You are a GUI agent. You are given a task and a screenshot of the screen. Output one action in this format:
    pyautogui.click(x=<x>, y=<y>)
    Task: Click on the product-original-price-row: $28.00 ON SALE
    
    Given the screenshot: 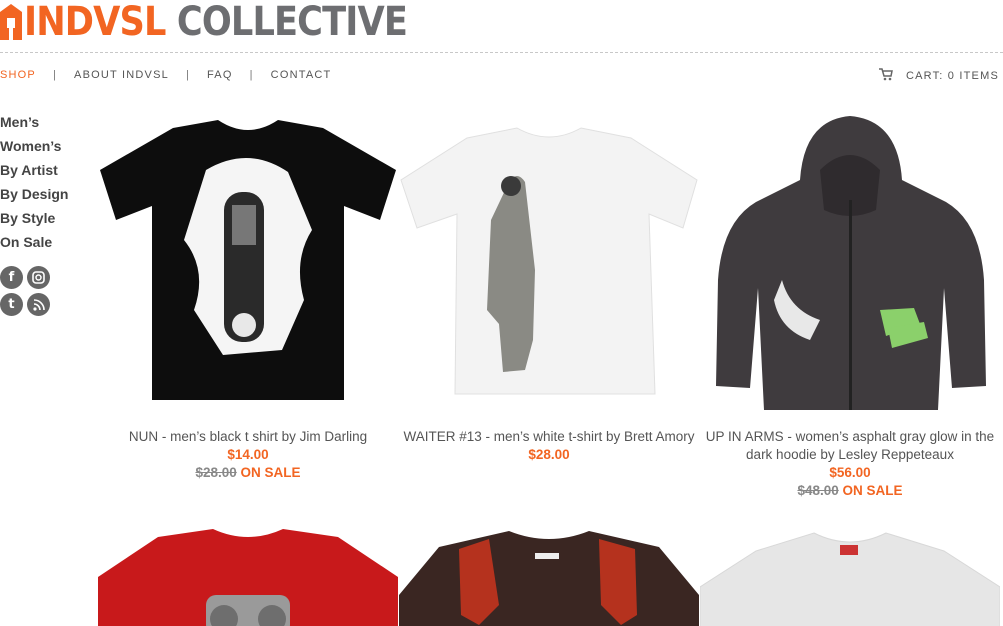 What is the action you would take?
    pyautogui.click(x=248, y=473)
    